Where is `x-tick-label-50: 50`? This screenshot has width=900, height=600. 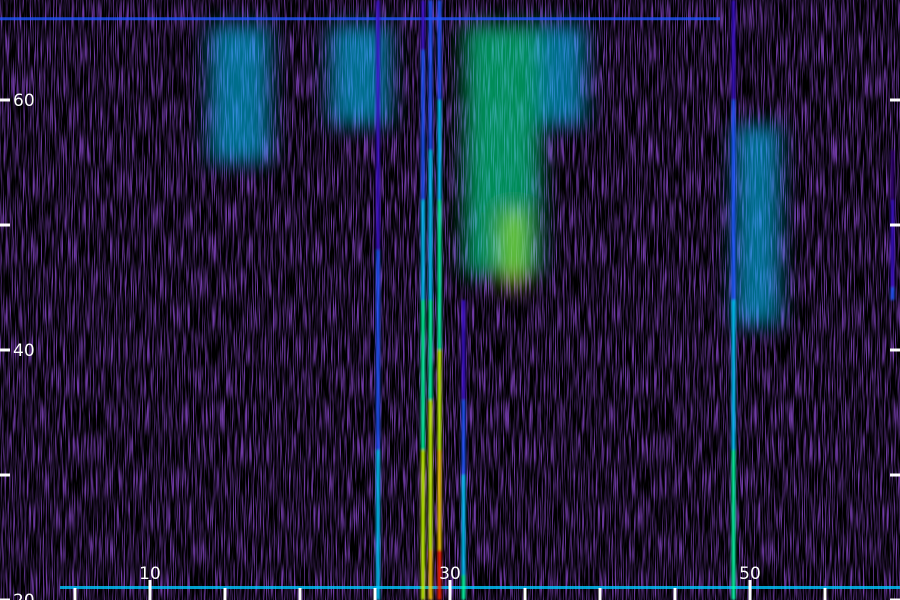 x-tick-label-50: 50 is located at coordinates (750, 574).